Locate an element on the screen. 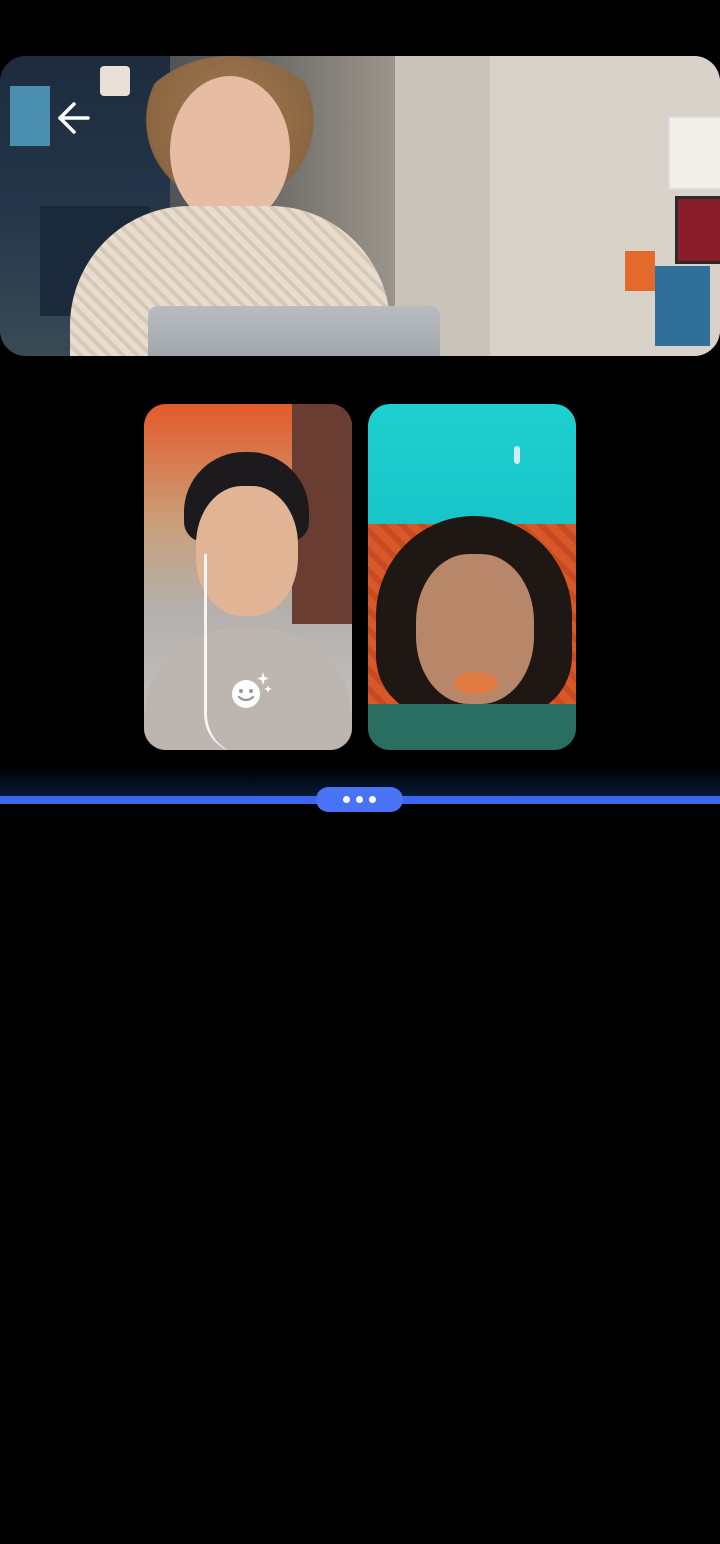  arrow-left-icon is located at coordinates (74, 118).